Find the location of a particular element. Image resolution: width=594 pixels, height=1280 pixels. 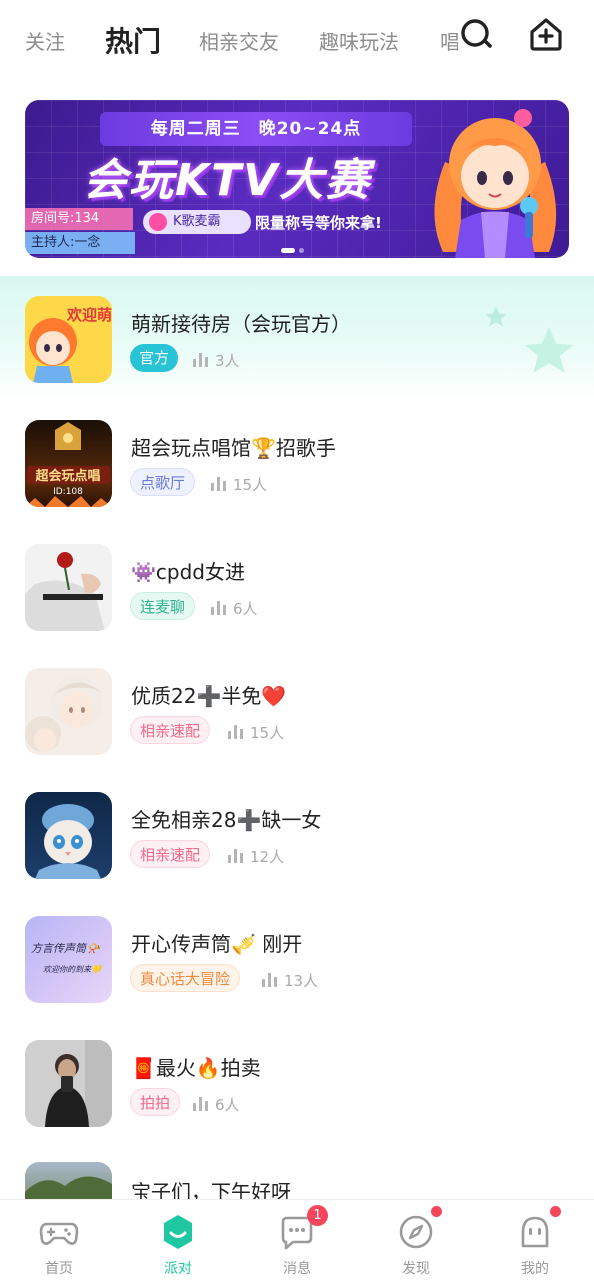

banner-page-indicator is located at coordinates (294, 249).